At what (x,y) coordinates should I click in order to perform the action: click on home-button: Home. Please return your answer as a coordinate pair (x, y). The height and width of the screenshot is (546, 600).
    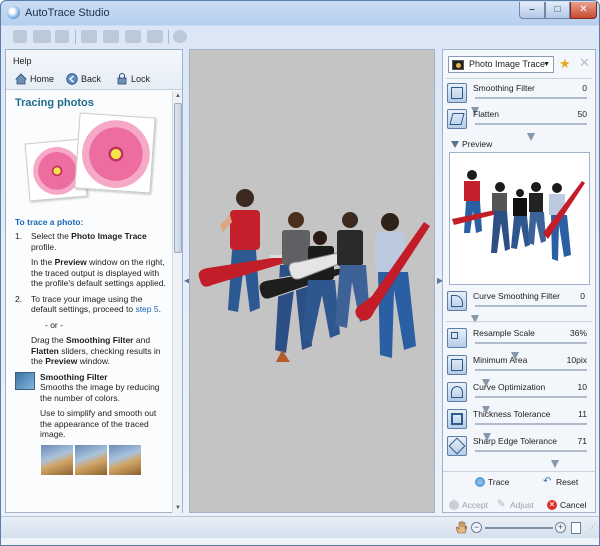
    Looking at the image, I should click on (34, 79).